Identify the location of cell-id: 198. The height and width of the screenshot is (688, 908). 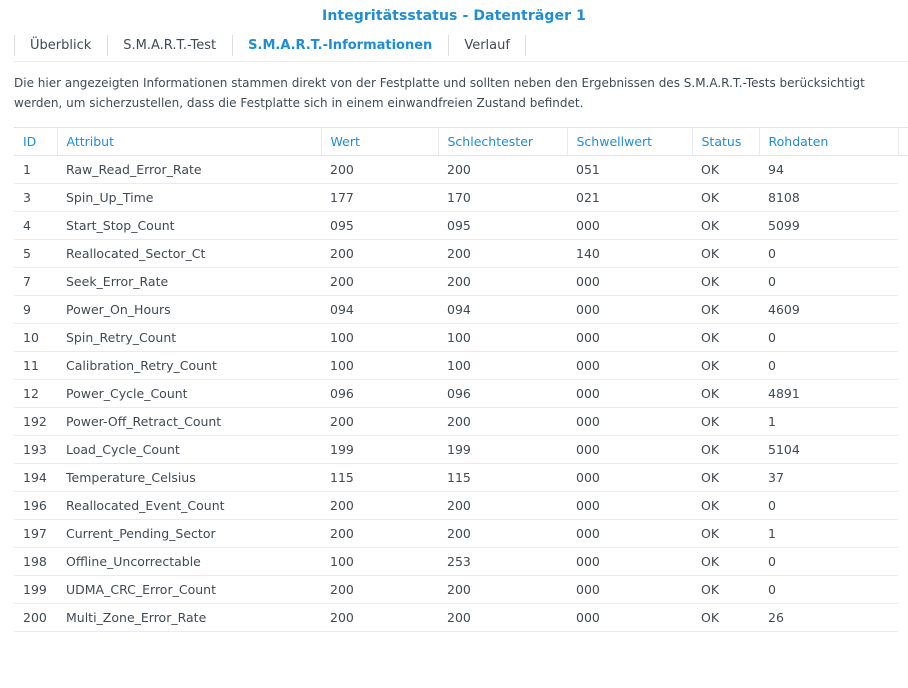
(35, 561).